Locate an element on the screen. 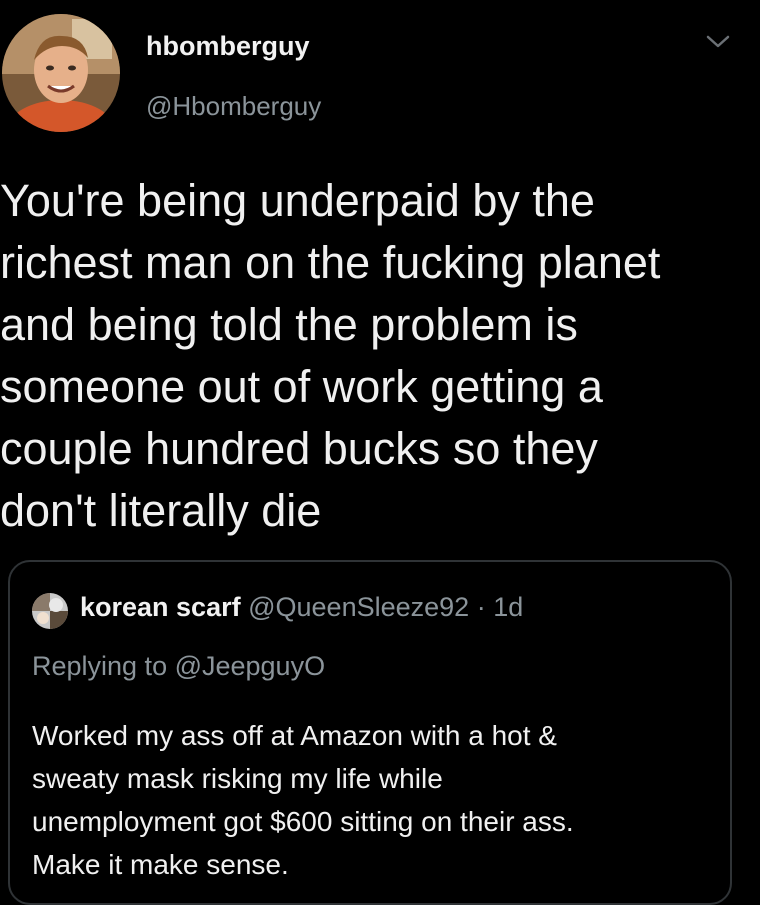  quoted-author-avatar is located at coordinates (50, 611).